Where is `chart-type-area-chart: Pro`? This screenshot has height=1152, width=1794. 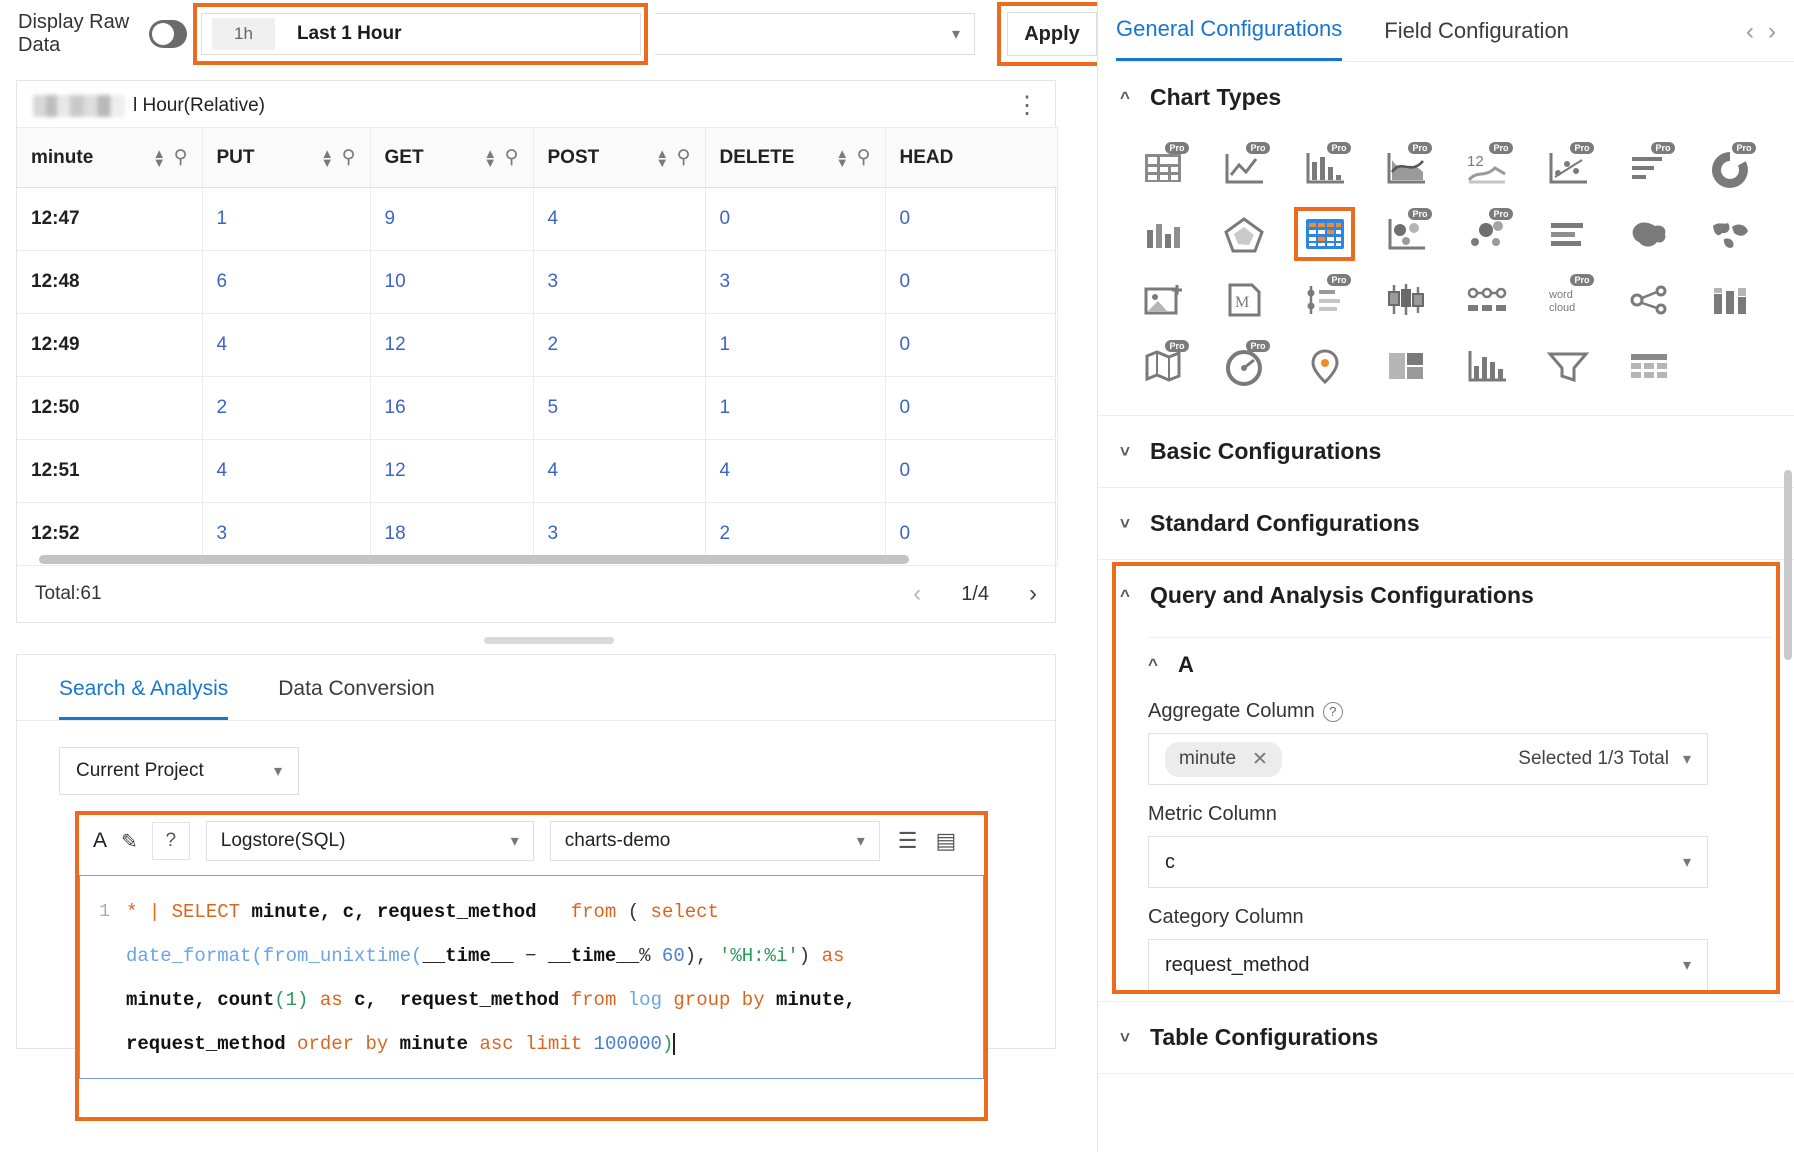
chart-type-area-chart: Pro is located at coordinates (1405, 168).